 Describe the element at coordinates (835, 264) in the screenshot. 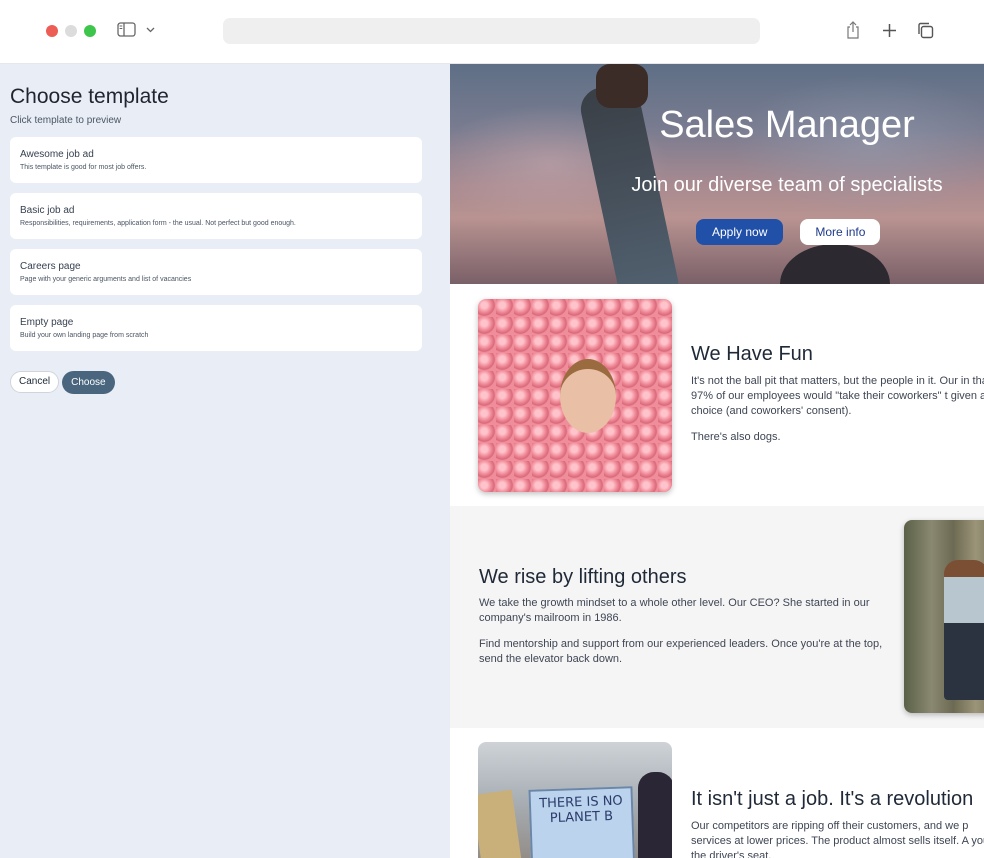

I see `crowd-silhouette` at that location.